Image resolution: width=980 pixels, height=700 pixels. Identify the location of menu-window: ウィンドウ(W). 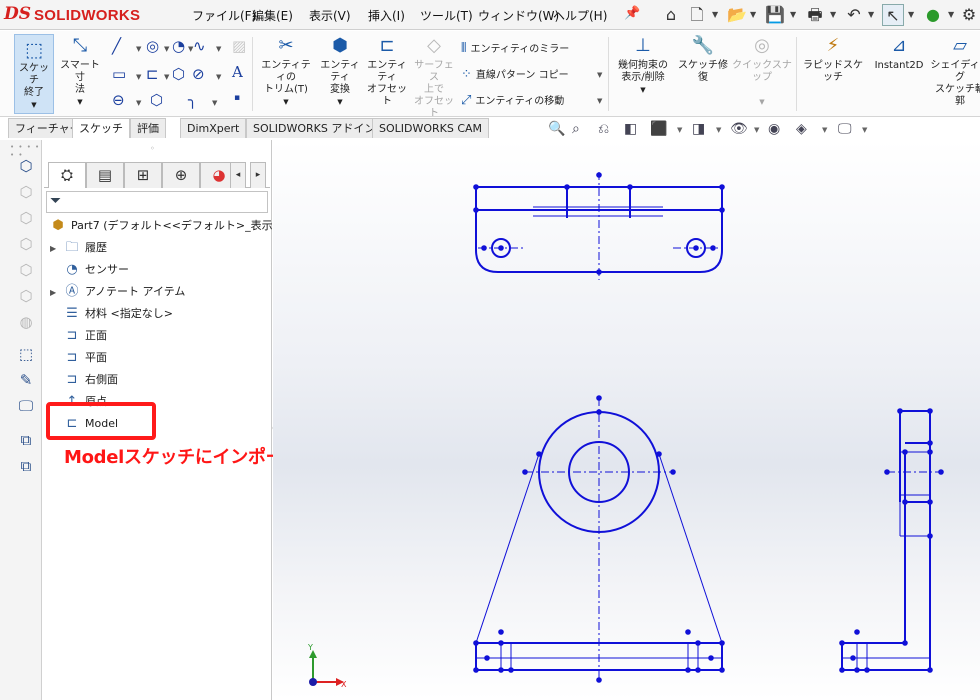
(518, 15).